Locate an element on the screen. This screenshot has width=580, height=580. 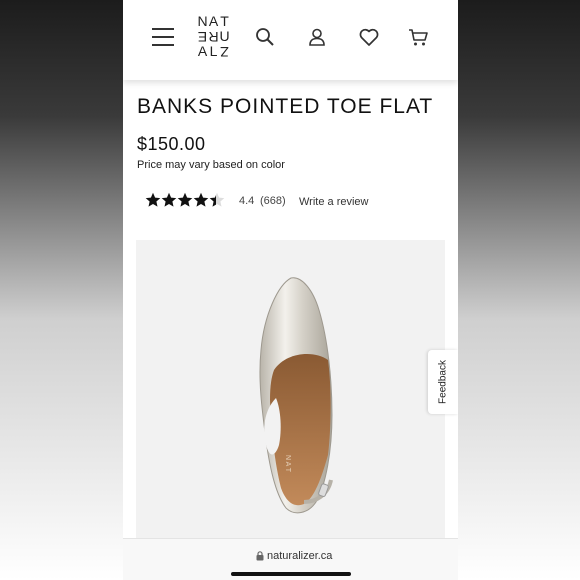
product-price: $150.00 is located at coordinates (171, 144).